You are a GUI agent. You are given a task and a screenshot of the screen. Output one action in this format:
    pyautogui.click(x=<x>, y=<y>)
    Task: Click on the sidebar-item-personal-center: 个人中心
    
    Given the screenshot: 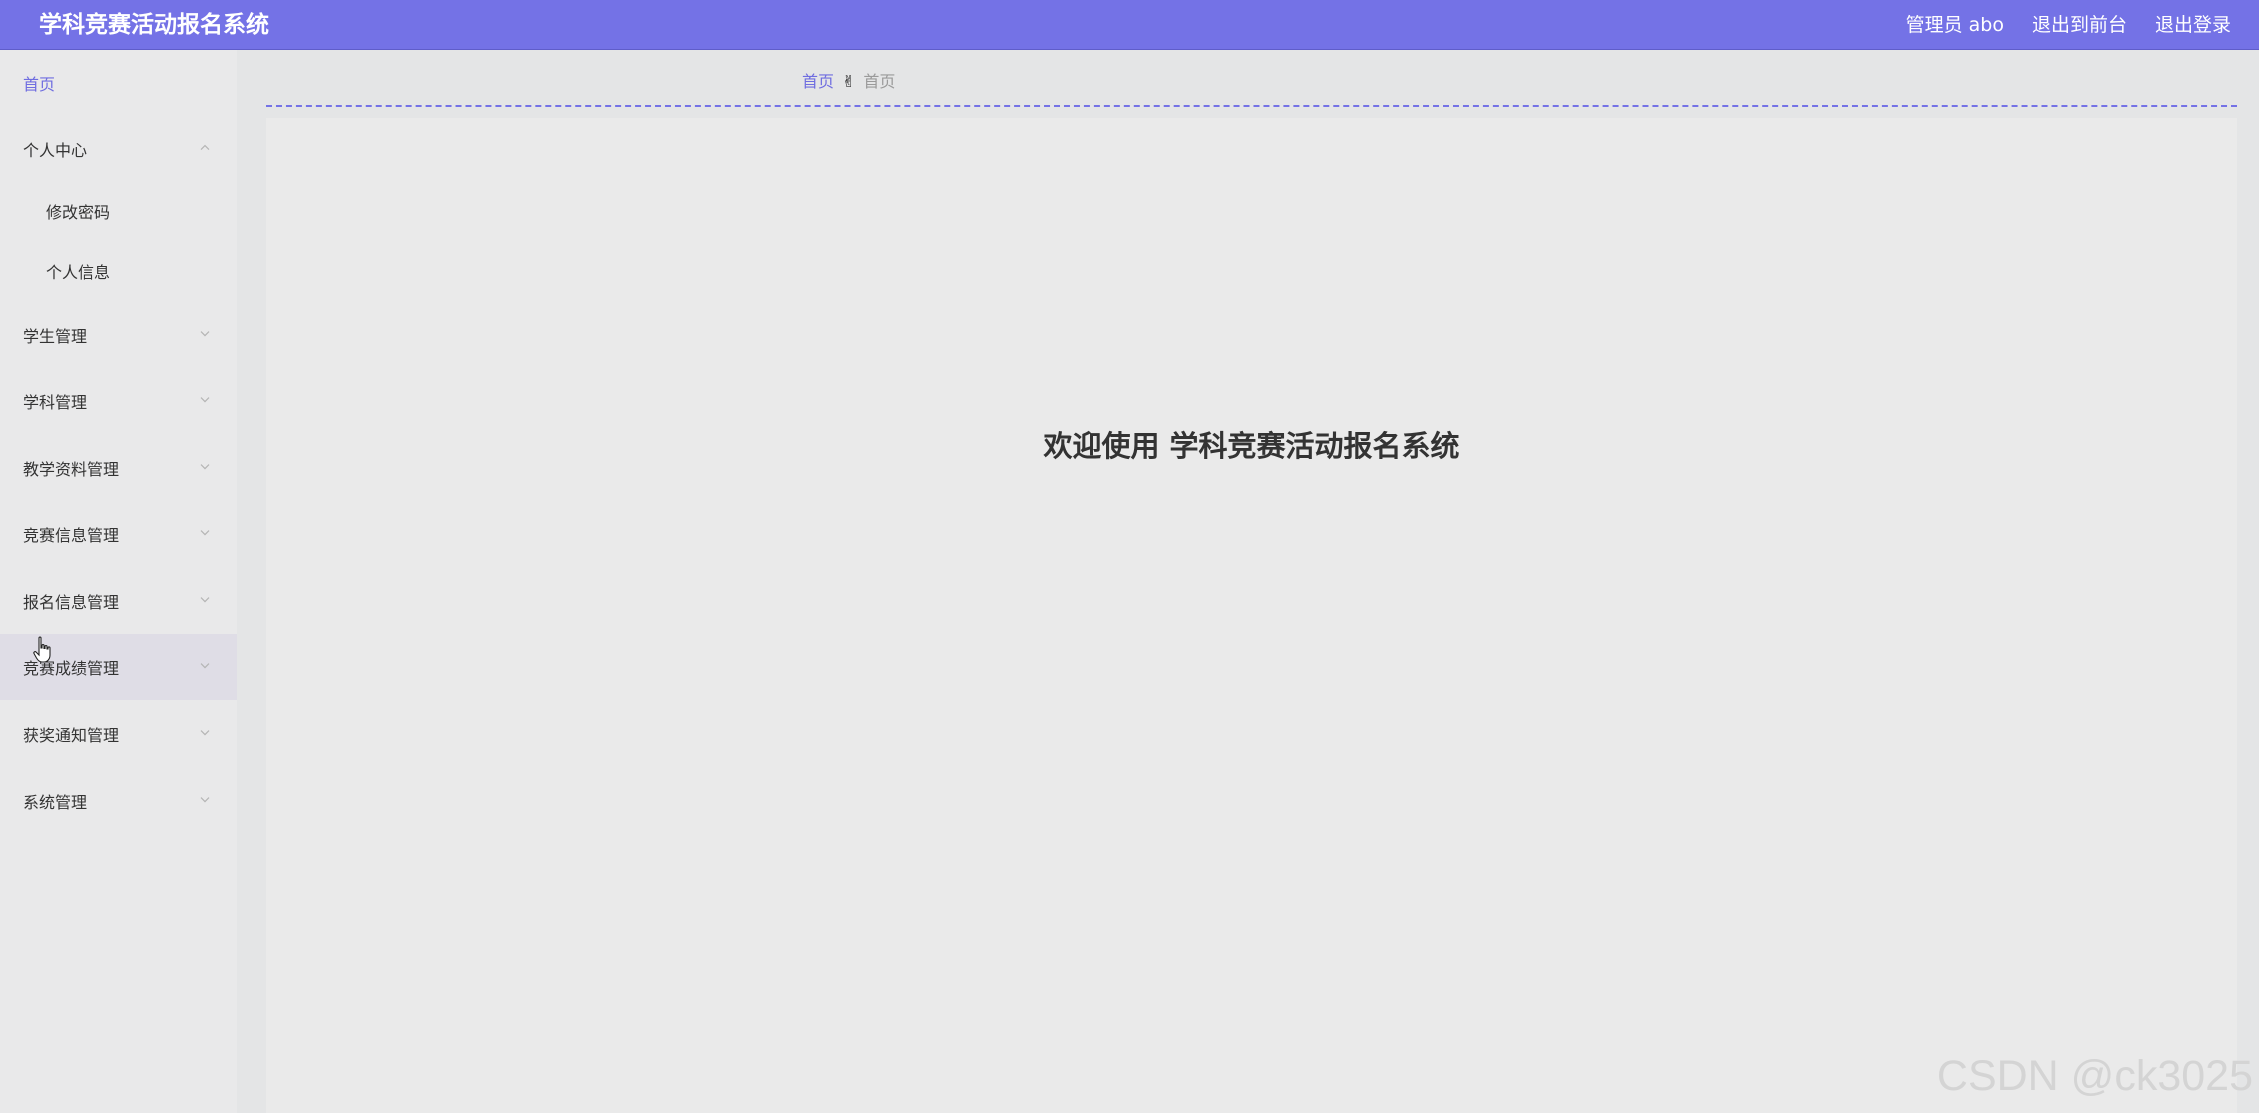 What is the action you would take?
    pyautogui.click(x=118, y=149)
    